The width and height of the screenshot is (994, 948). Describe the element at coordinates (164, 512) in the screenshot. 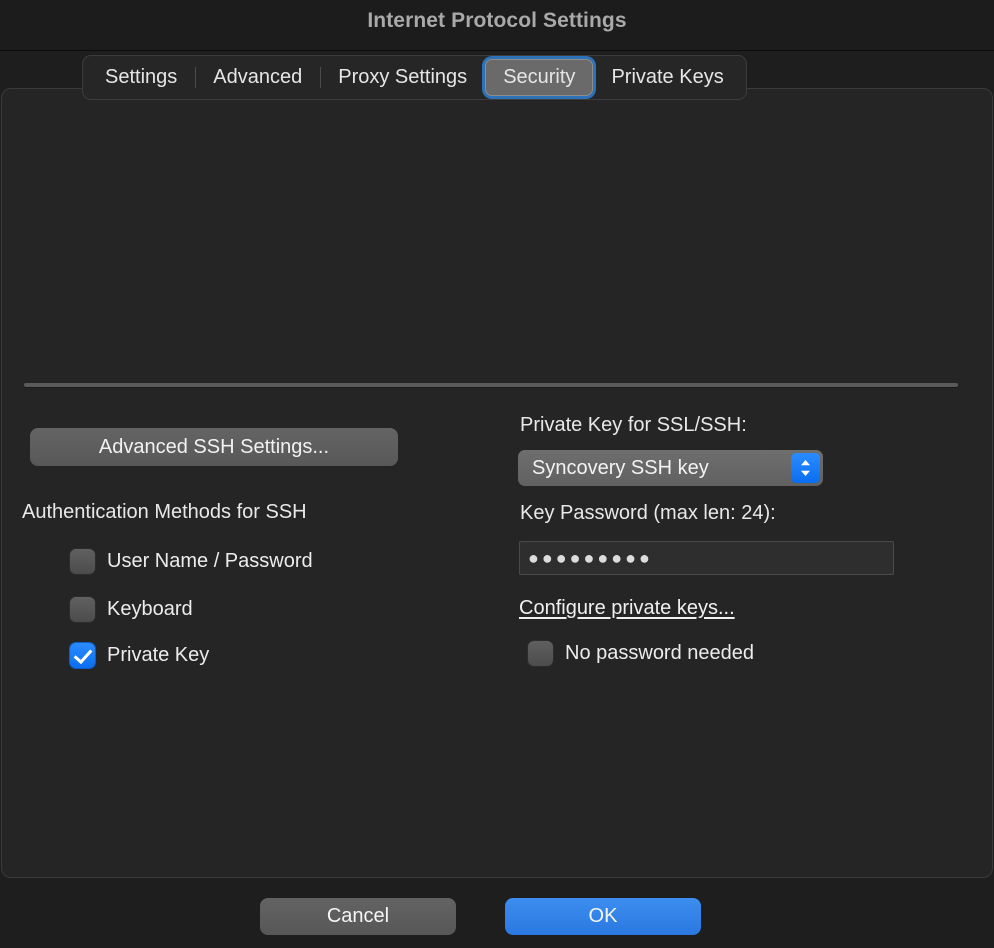

I see `auth-methods-heading: Authentication Methods for SSH` at that location.